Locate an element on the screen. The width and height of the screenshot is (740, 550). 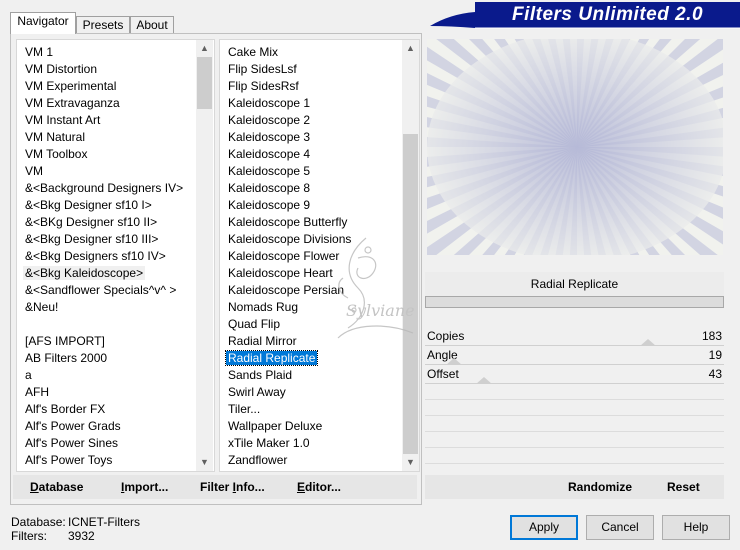
list-item-label: Kaleidoscope 2 is located at coordinates (269, 120).